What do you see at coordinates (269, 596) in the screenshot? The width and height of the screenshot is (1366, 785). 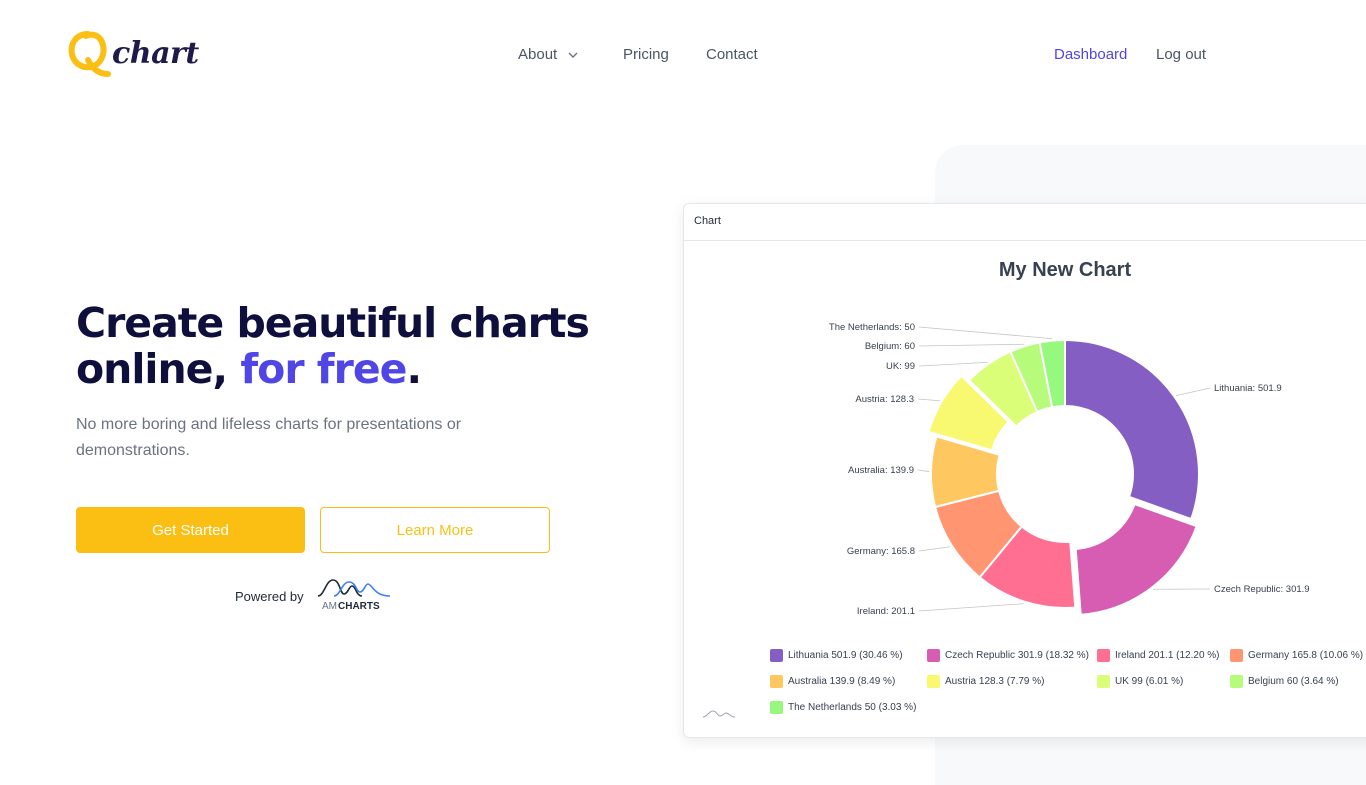 I see `powered-by-label: Powered by` at bounding box center [269, 596].